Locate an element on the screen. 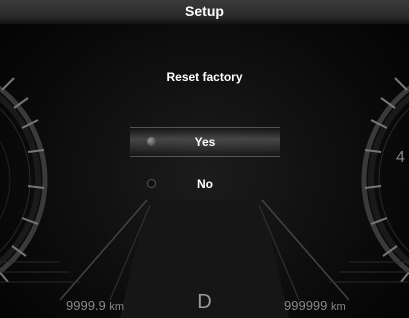 This screenshot has height=318, width=409. menu-title: Reset factory is located at coordinates (204, 77).